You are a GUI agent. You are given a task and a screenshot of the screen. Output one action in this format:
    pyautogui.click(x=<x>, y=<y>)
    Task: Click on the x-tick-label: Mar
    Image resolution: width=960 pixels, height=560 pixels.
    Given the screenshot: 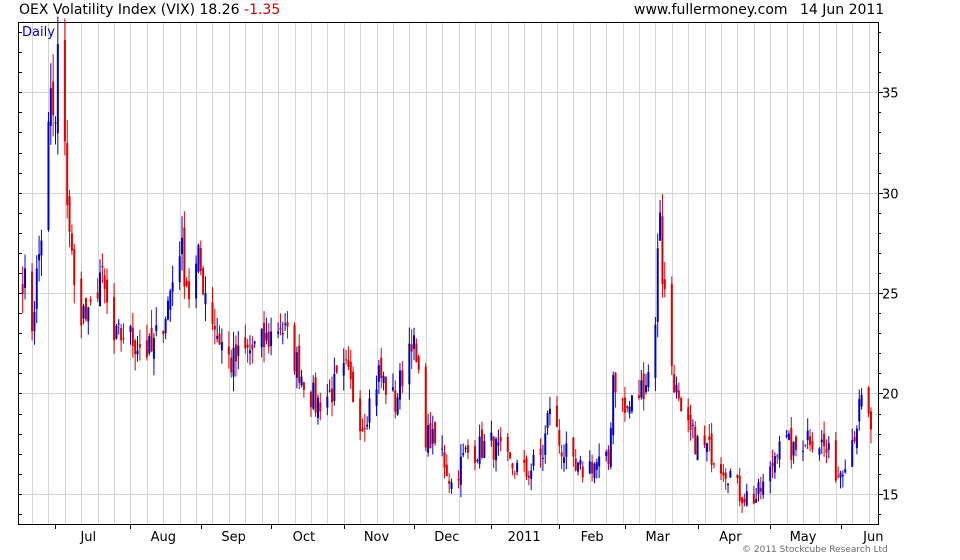 What is the action you would take?
    pyautogui.click(x=657, y=537)
    